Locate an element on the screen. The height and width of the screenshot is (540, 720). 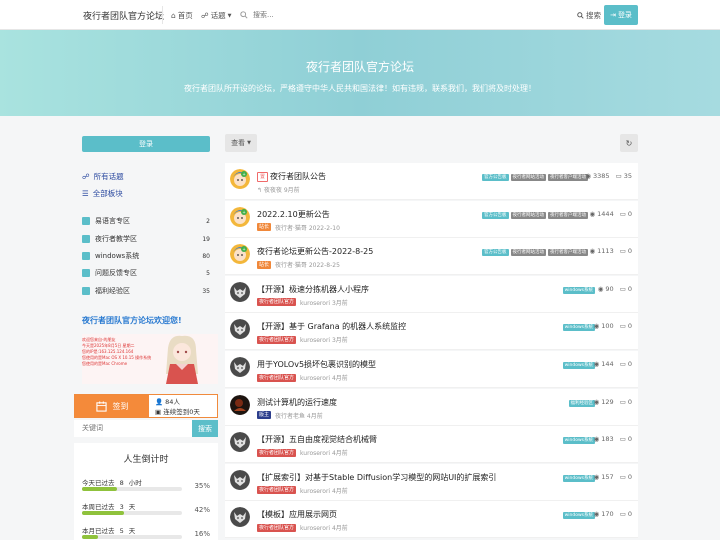
refresh-button: ↻ is located at coordinates (629, 143).